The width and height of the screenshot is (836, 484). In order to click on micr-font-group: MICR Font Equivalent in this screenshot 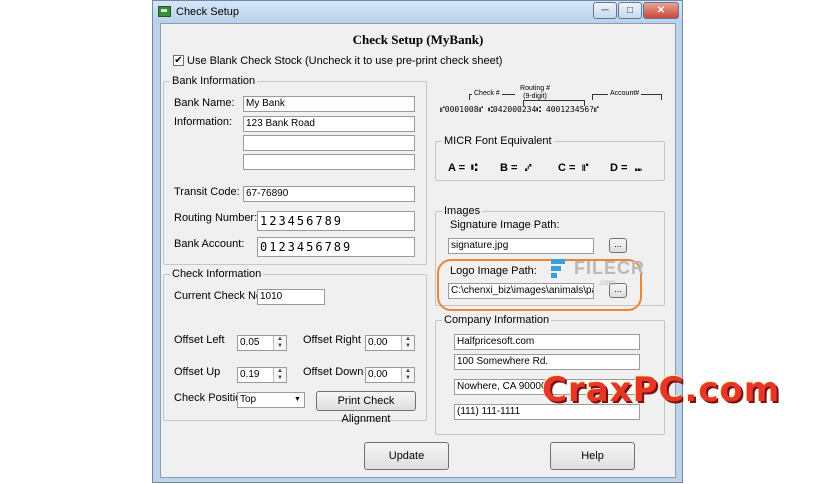, I will do `click(550, 158)`.